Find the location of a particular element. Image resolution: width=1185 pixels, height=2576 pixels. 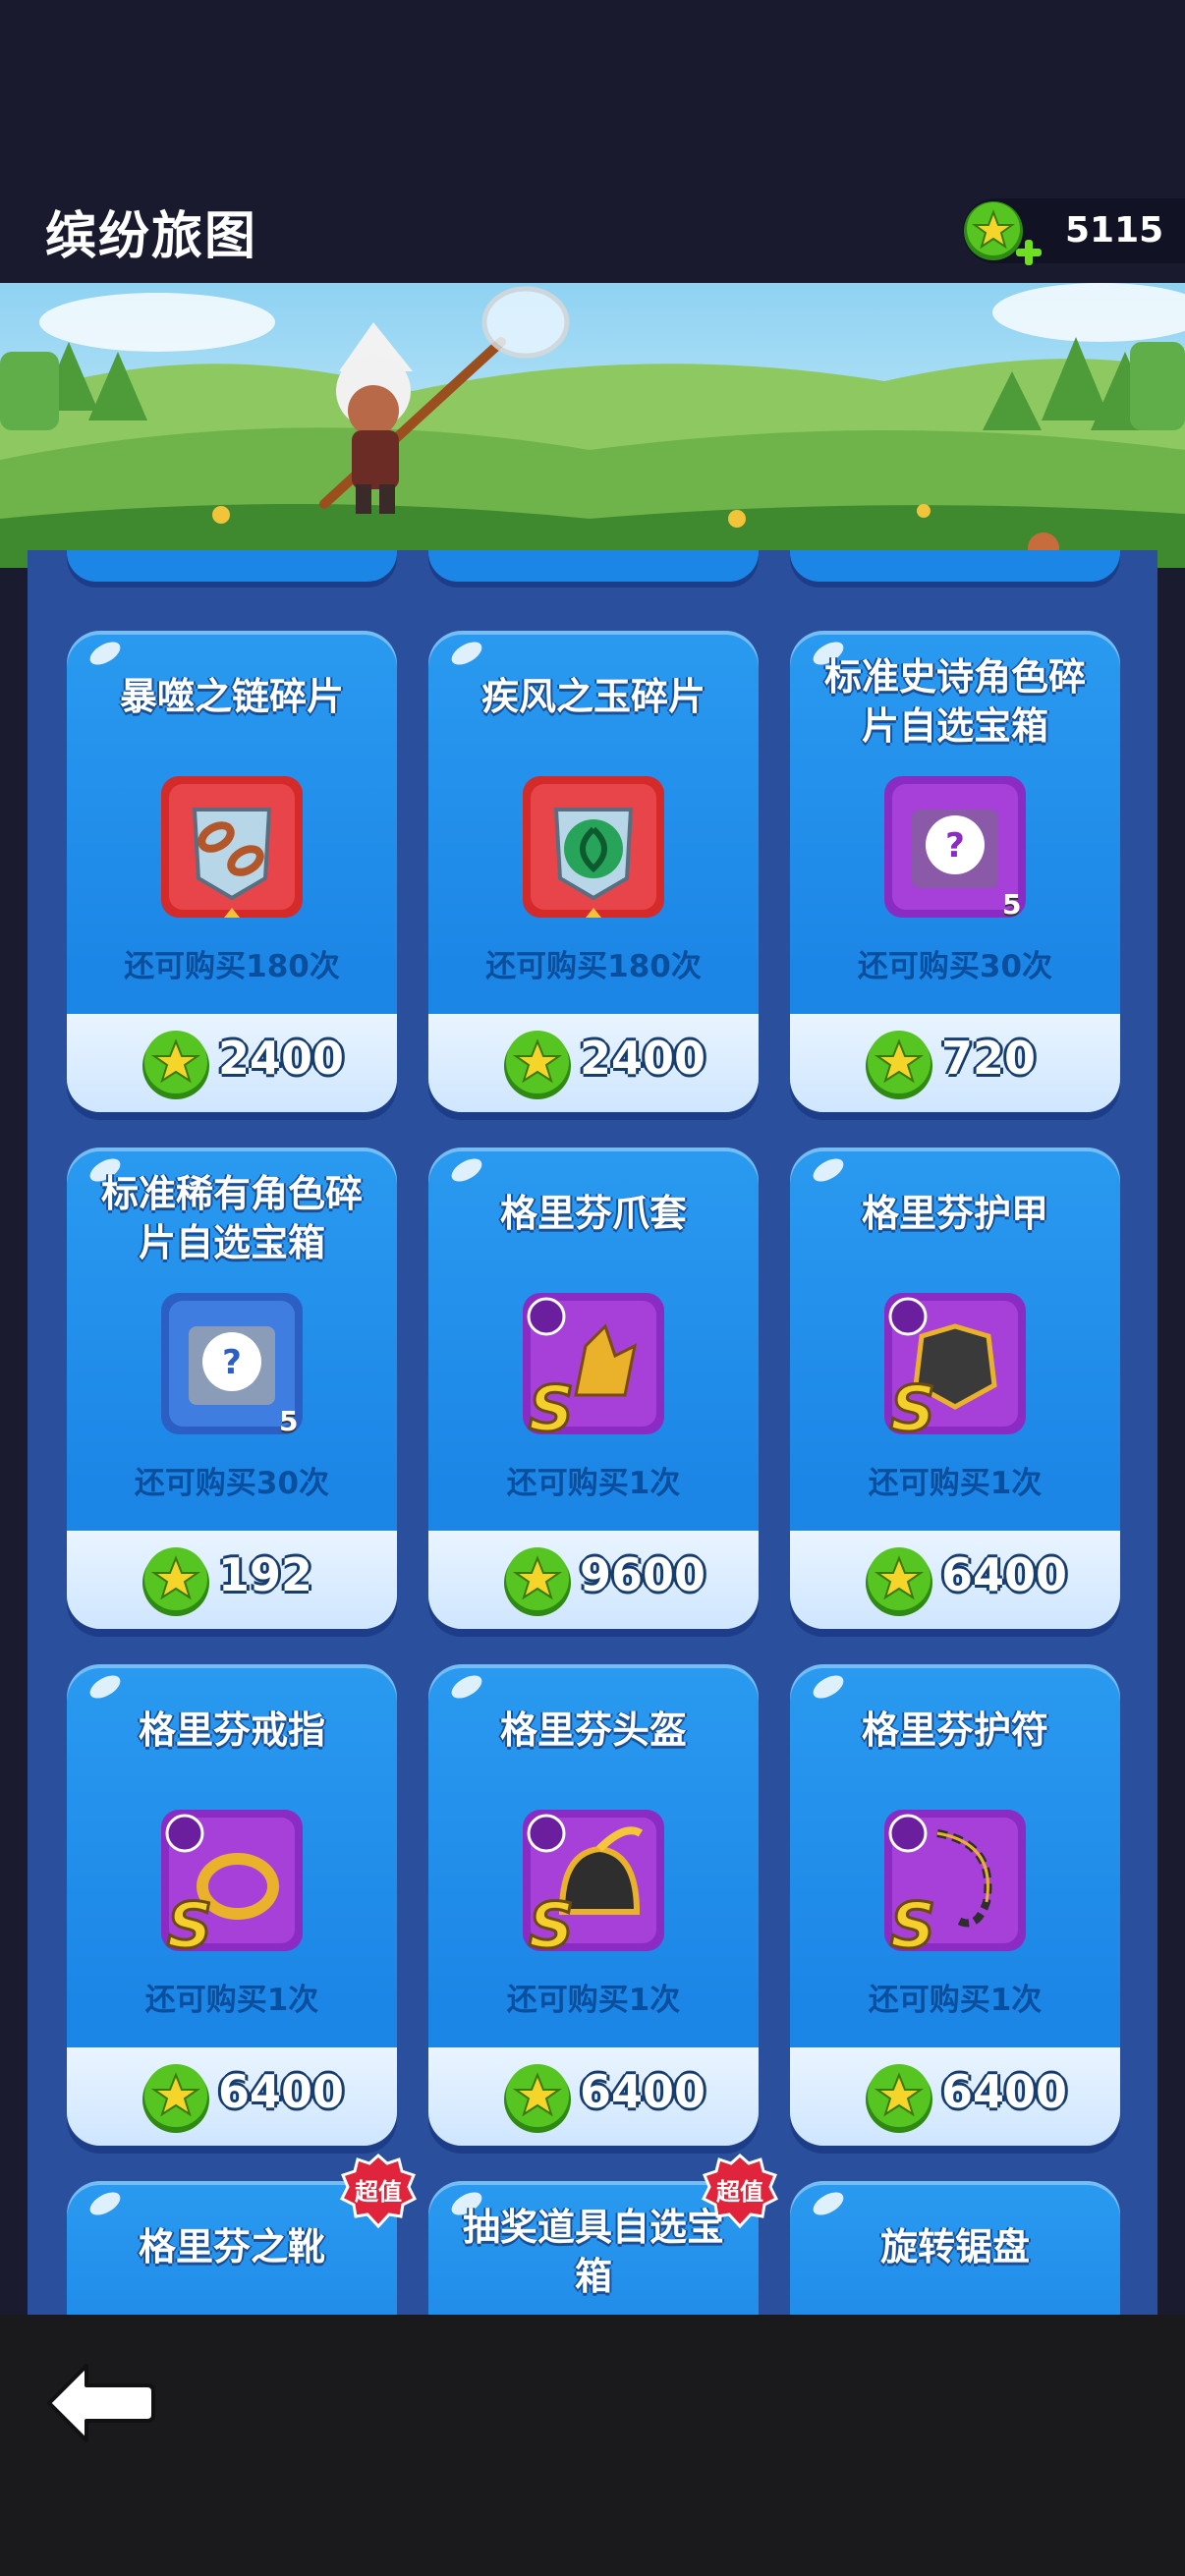

shop-item-card: 疾风之玉碎片 还可购买180次 2400 is located at coordinates (594, 871).